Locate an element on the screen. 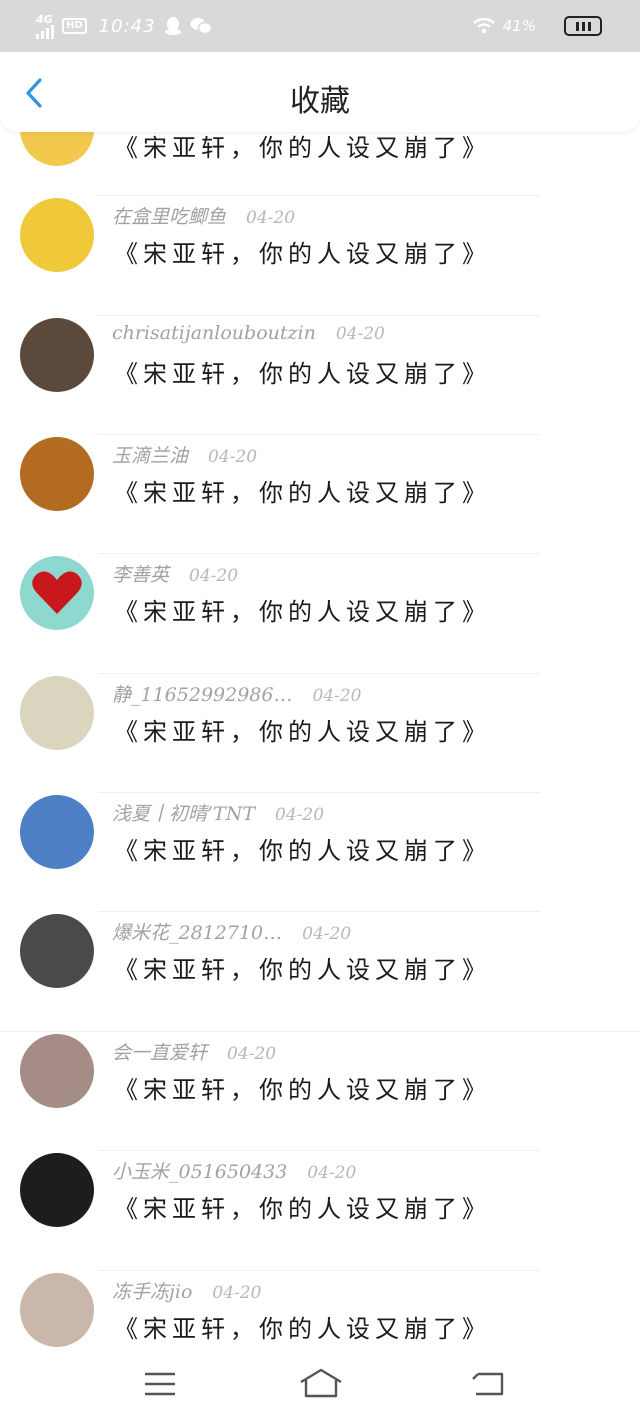  item-meta: 浅夏丨初晴’TNT 04-20 is located at coordinates (218, 812).